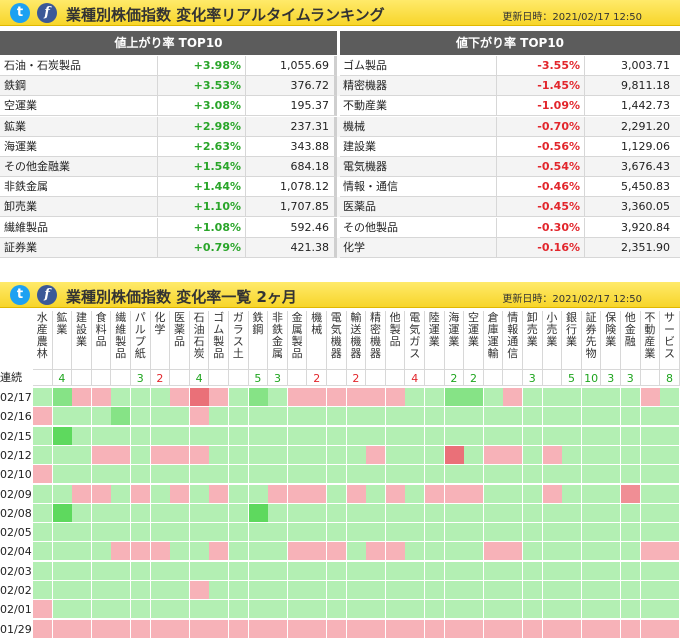 Image resolution: width=680 pixels, height=640 pixels. What do you see at coordinates (541, 227) in the screenshot?
I see `loser-change: -0.30%` at bounding box center [541, 227].